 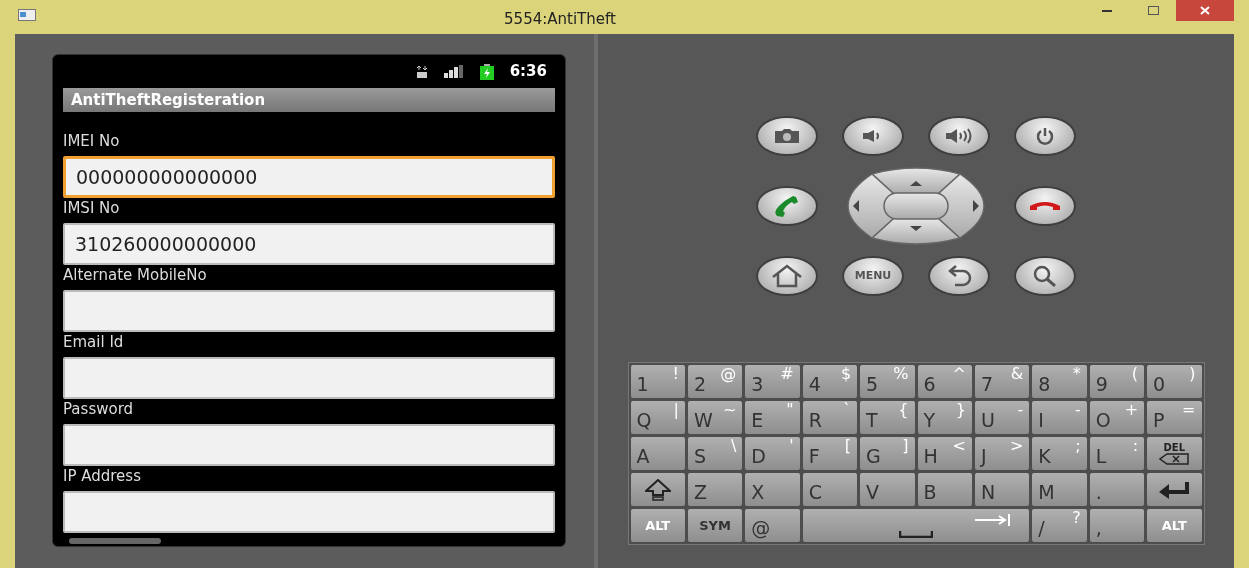 What do you see at coordinates (715, 381) in the screenshot?
I see `keyboard-key: 2 @` at bounding box center [715, 381].